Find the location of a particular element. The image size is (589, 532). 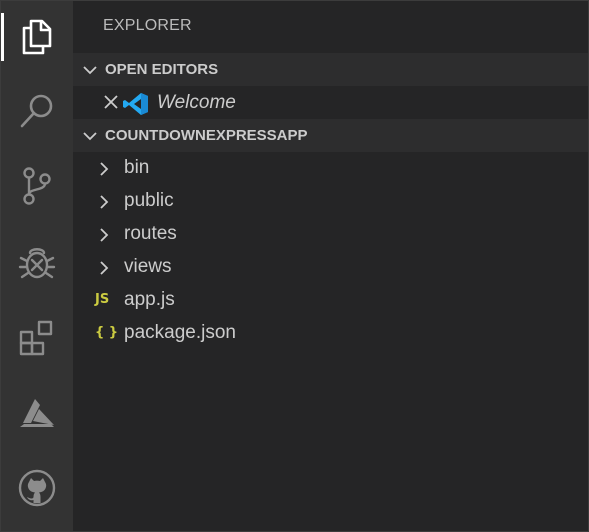

tree-folder-routes: routes is located at coordinates (330, 234).